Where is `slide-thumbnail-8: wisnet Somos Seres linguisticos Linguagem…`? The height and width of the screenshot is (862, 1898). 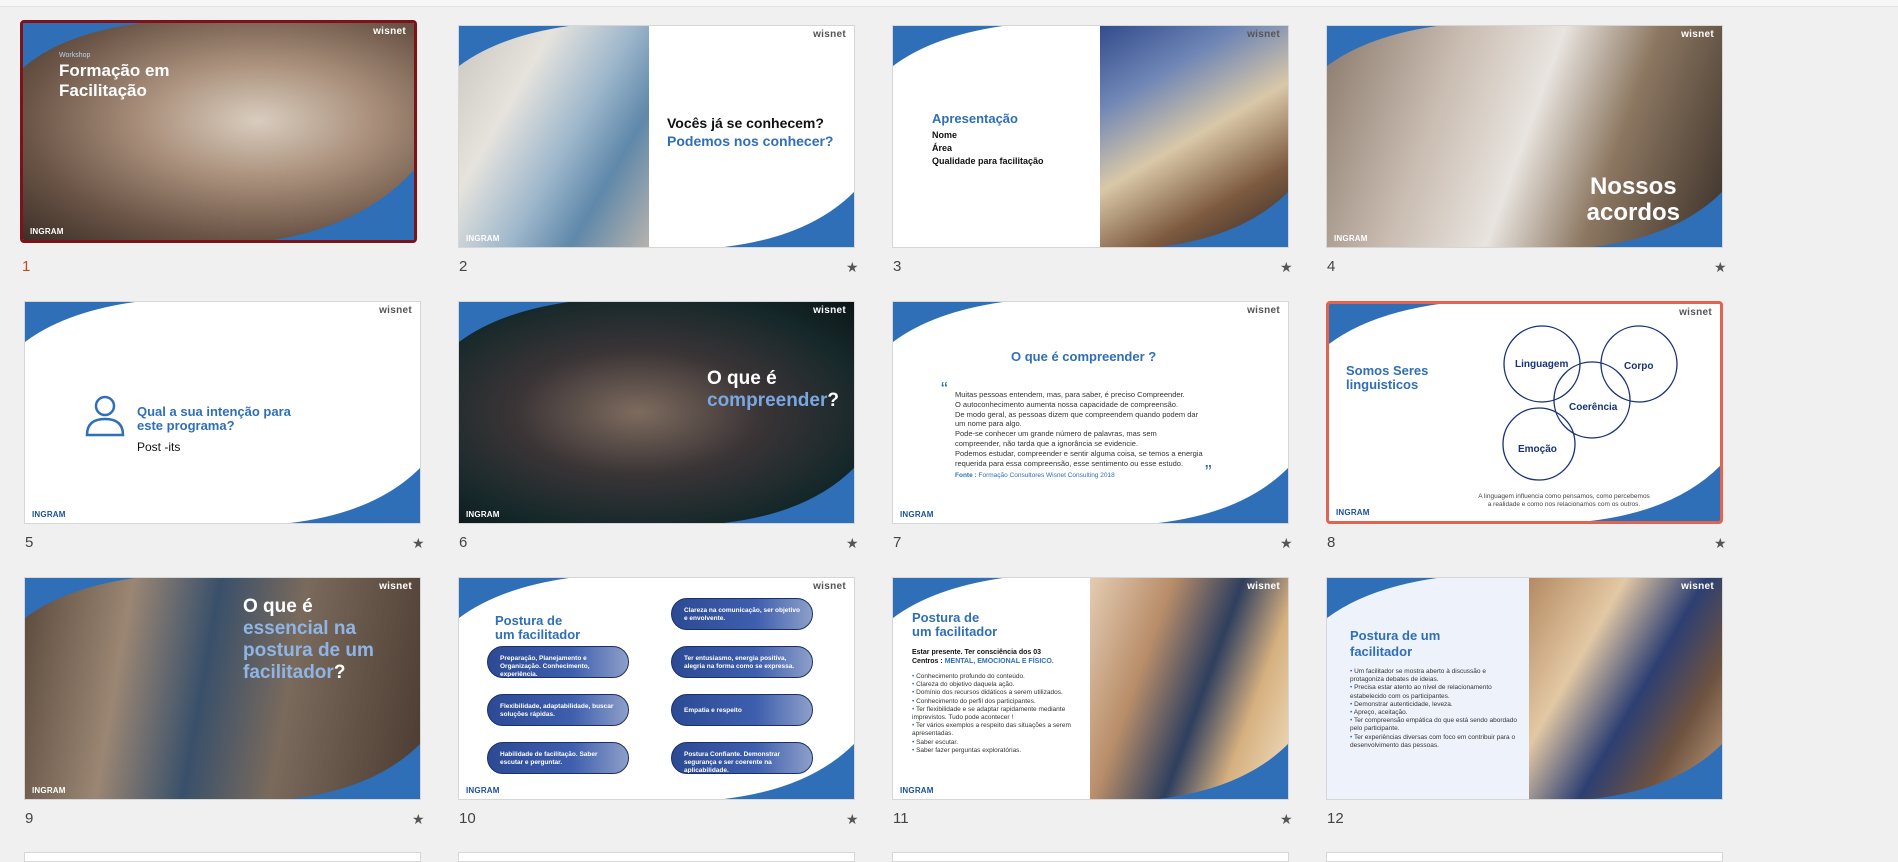
slide-thumbnail-8: wisnet Somos Seres linguisticos Linguagem… is located at coordinates (1524, 412).